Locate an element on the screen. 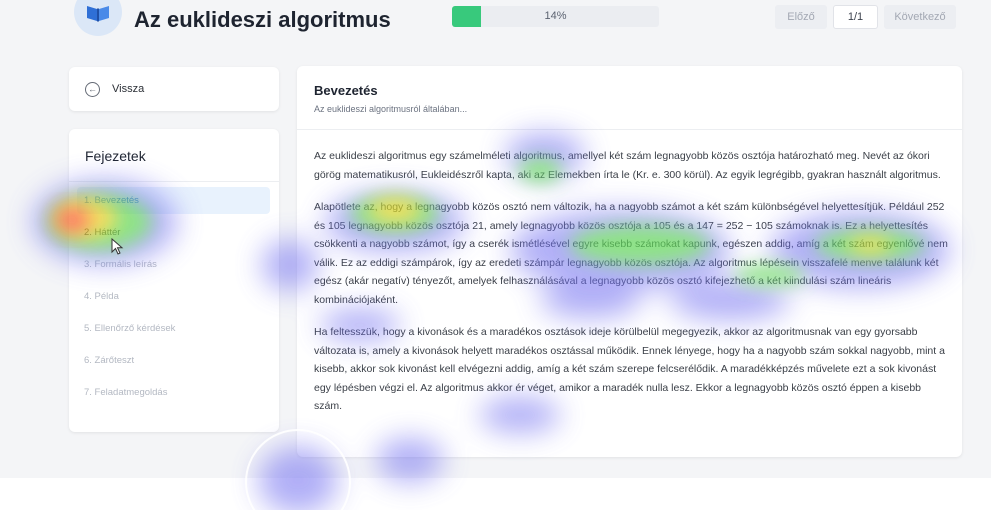 The width and height of the screenshot is (991, 510). page-counter: 1/1 is located at coordinates (855, 17).